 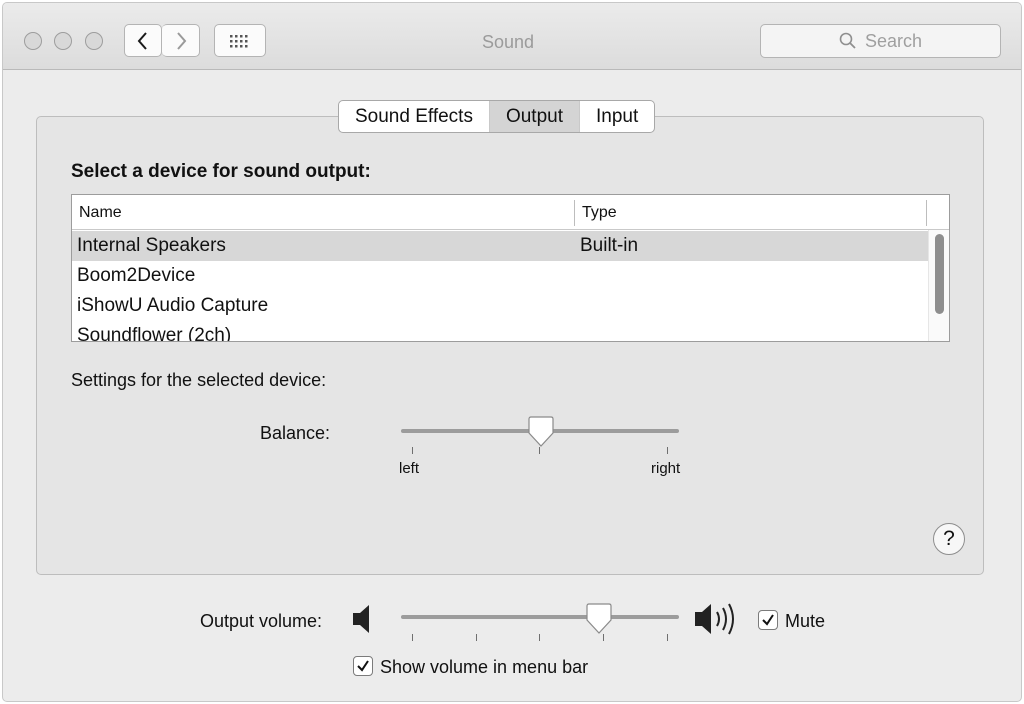 I want to click on tab-sound-effects: Sound Effects, so click(x=414, y=116).